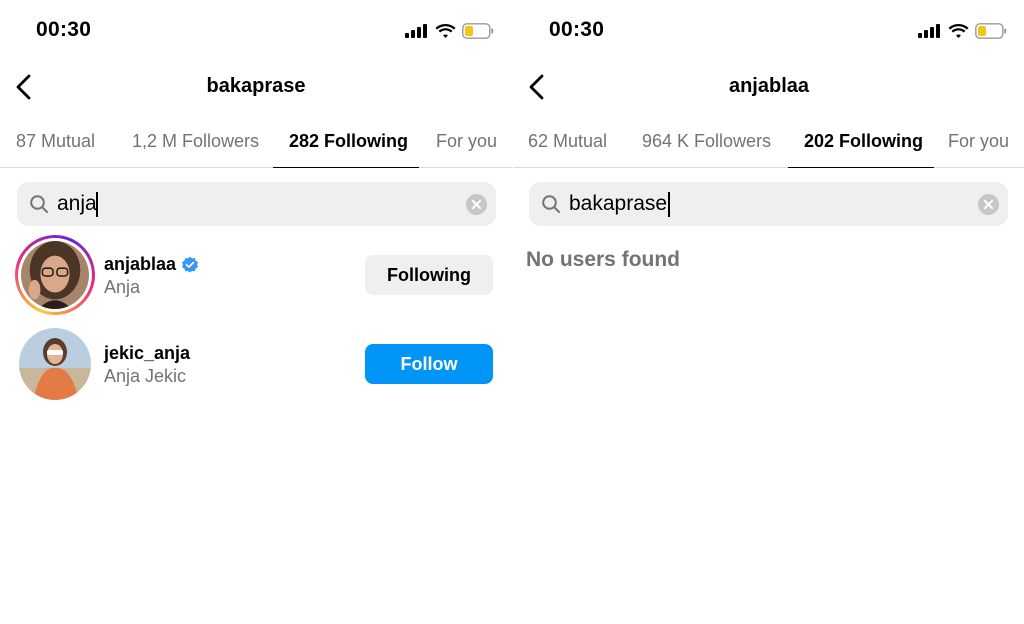  I want to click on page-title: anjablaa, so click(769, 86).